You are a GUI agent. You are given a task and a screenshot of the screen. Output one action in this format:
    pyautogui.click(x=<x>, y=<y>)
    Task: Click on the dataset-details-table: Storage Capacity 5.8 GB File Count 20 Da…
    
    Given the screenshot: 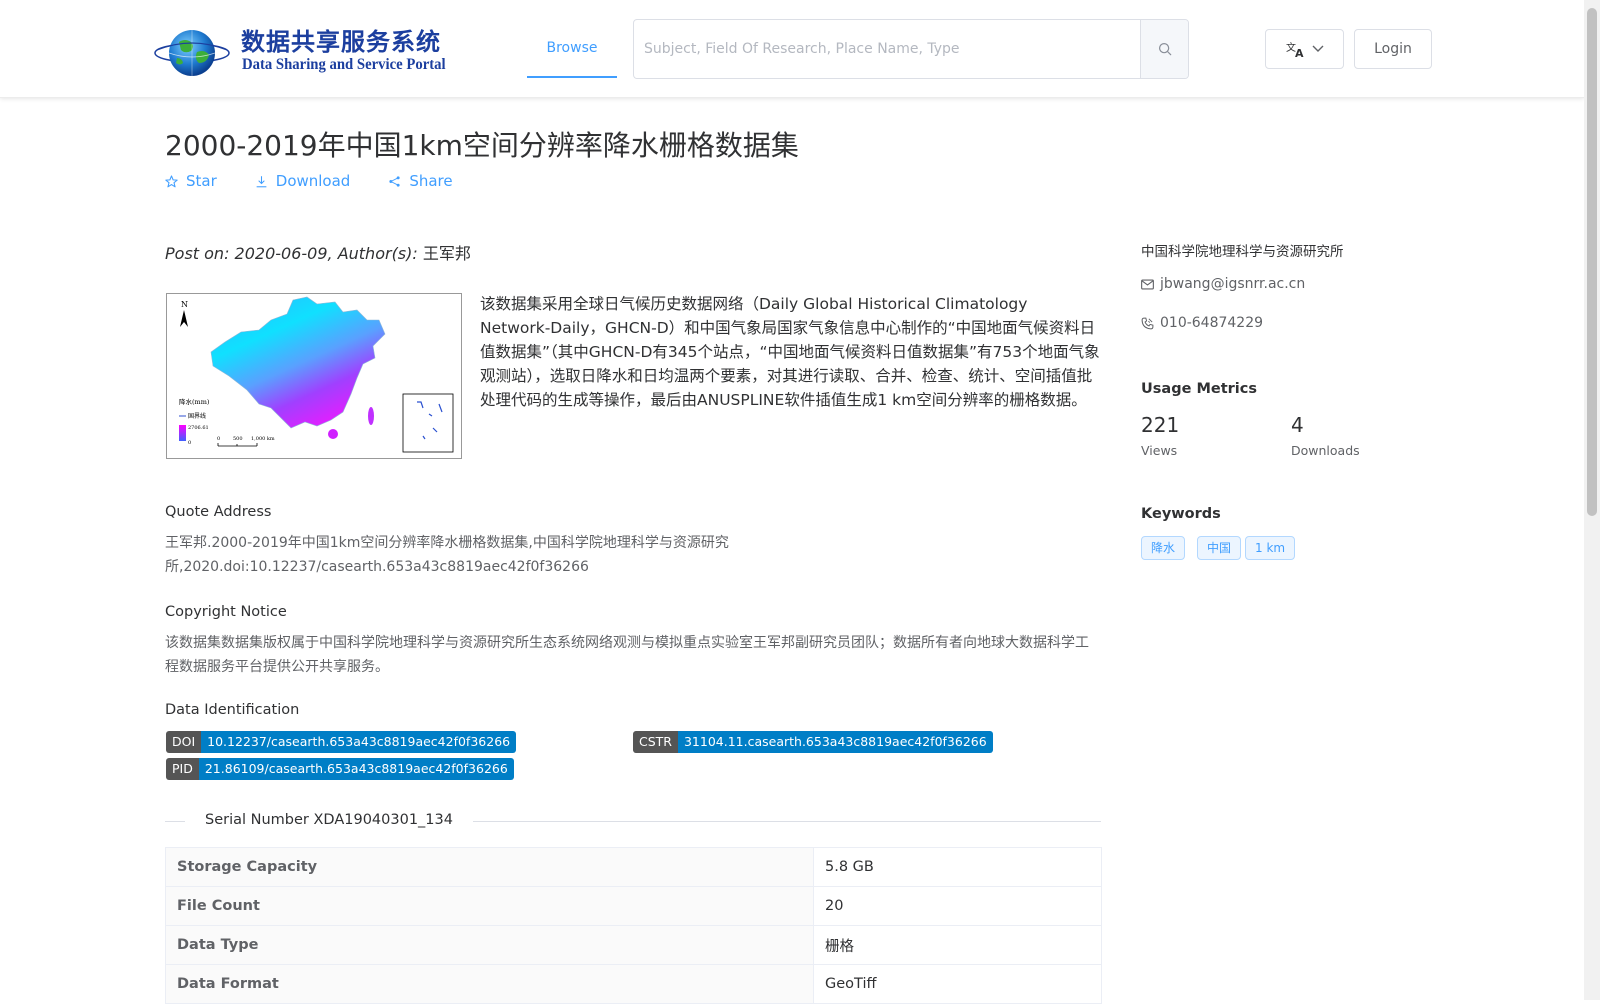 What is the action you would take?
    pyautogui.click(x=633, y=925)
    